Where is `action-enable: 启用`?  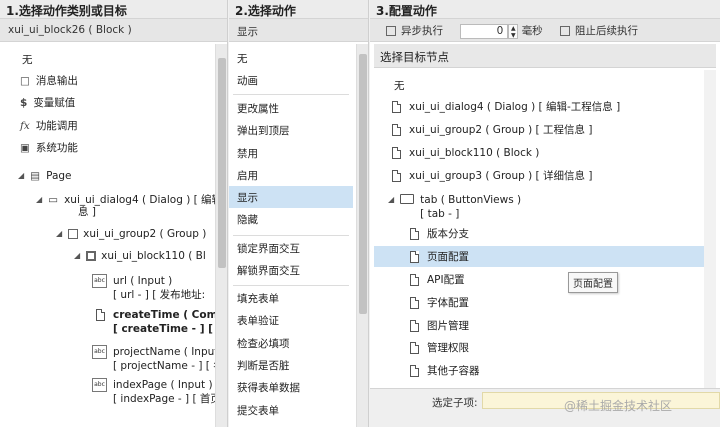 action-enable: 启用 is located at coordinates (291, 175).